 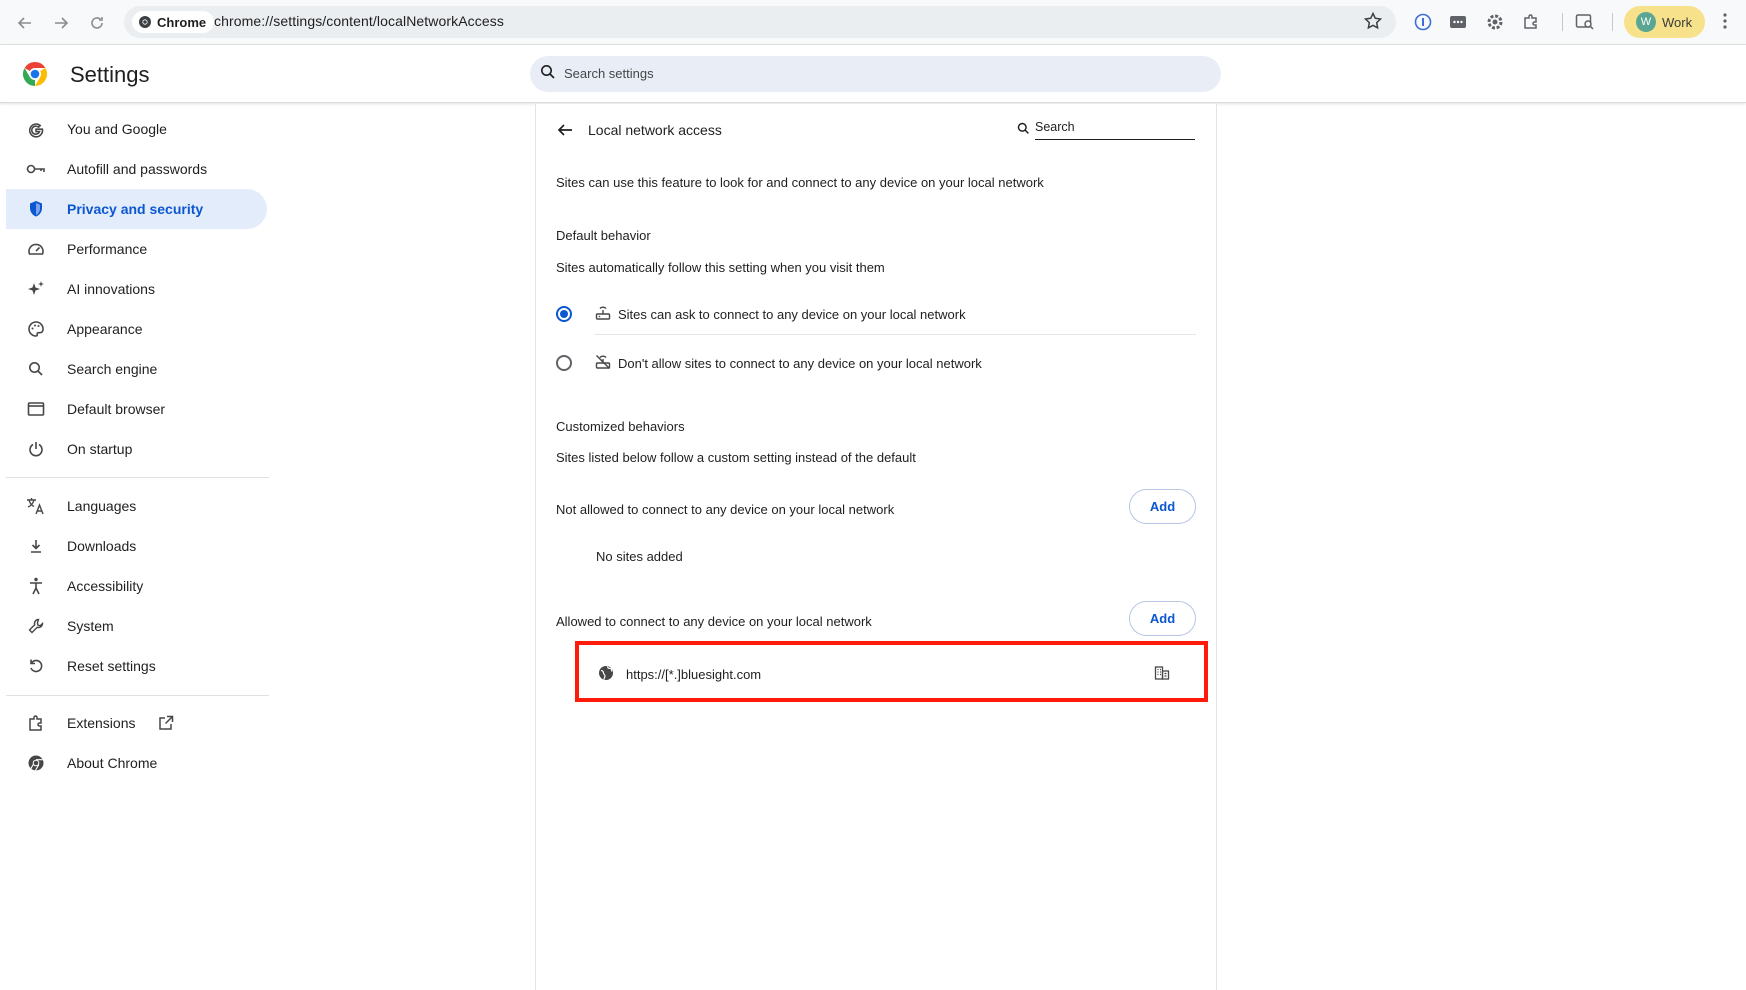 What do you see at coordinates (1423, 22) in the screenshot?
I see `password-manager-extension-icon` at bounding box center [1423, 22].